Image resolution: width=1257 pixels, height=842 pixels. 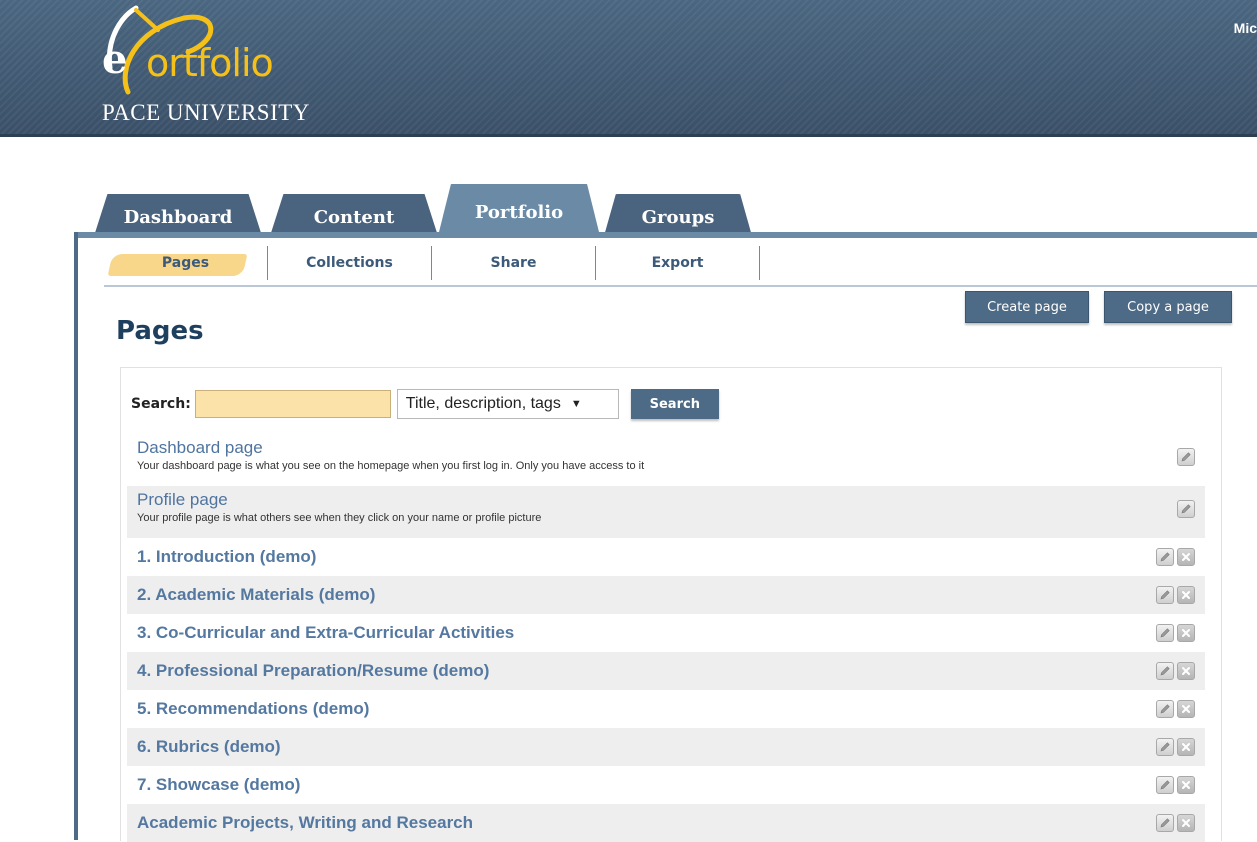 I want to click on tab-content: Content, so click(x=354, y=215).